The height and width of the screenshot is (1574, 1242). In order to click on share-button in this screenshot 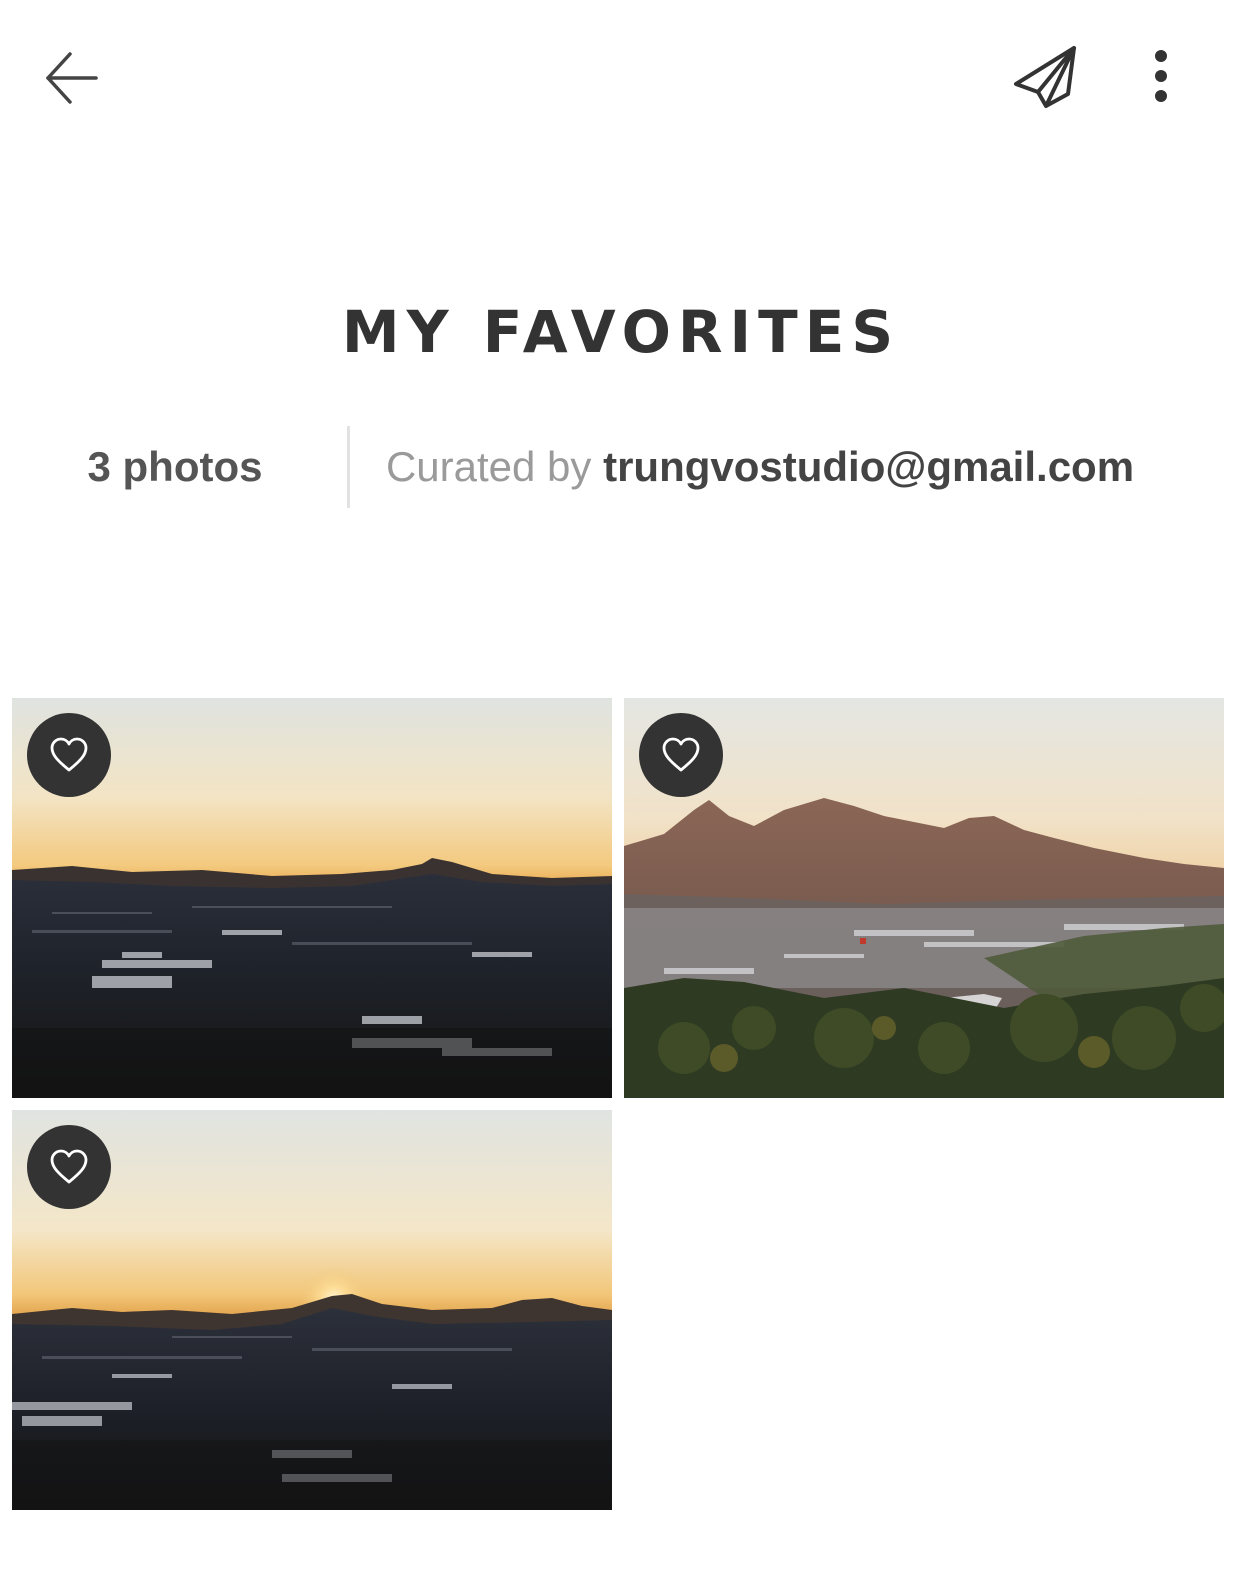, I will do `click(1045, 77)`.